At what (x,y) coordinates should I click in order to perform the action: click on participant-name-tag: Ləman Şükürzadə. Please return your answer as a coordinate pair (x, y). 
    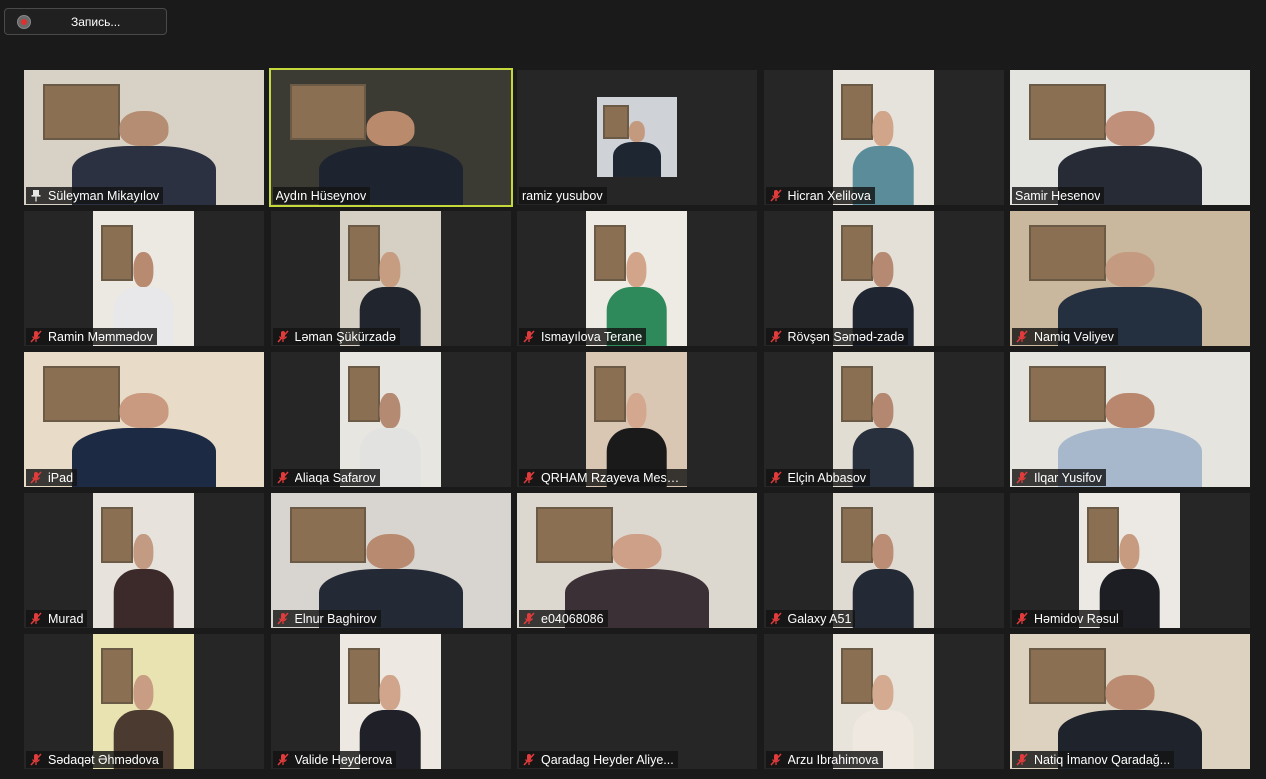
    Looking at the image, I should click on (336, 336).